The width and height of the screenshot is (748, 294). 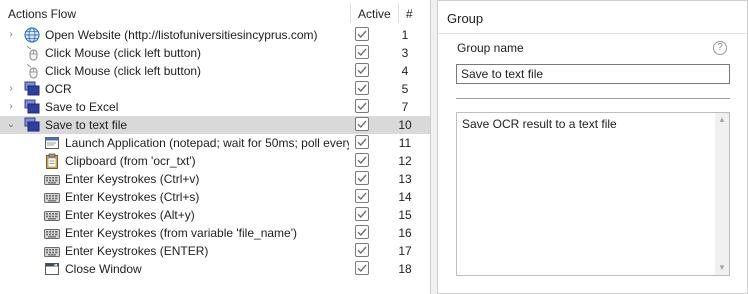 What do you see at coordinates (103, 269) in the screenshot?
I see `action-label: Close Window` at bounding box center [103, 269].